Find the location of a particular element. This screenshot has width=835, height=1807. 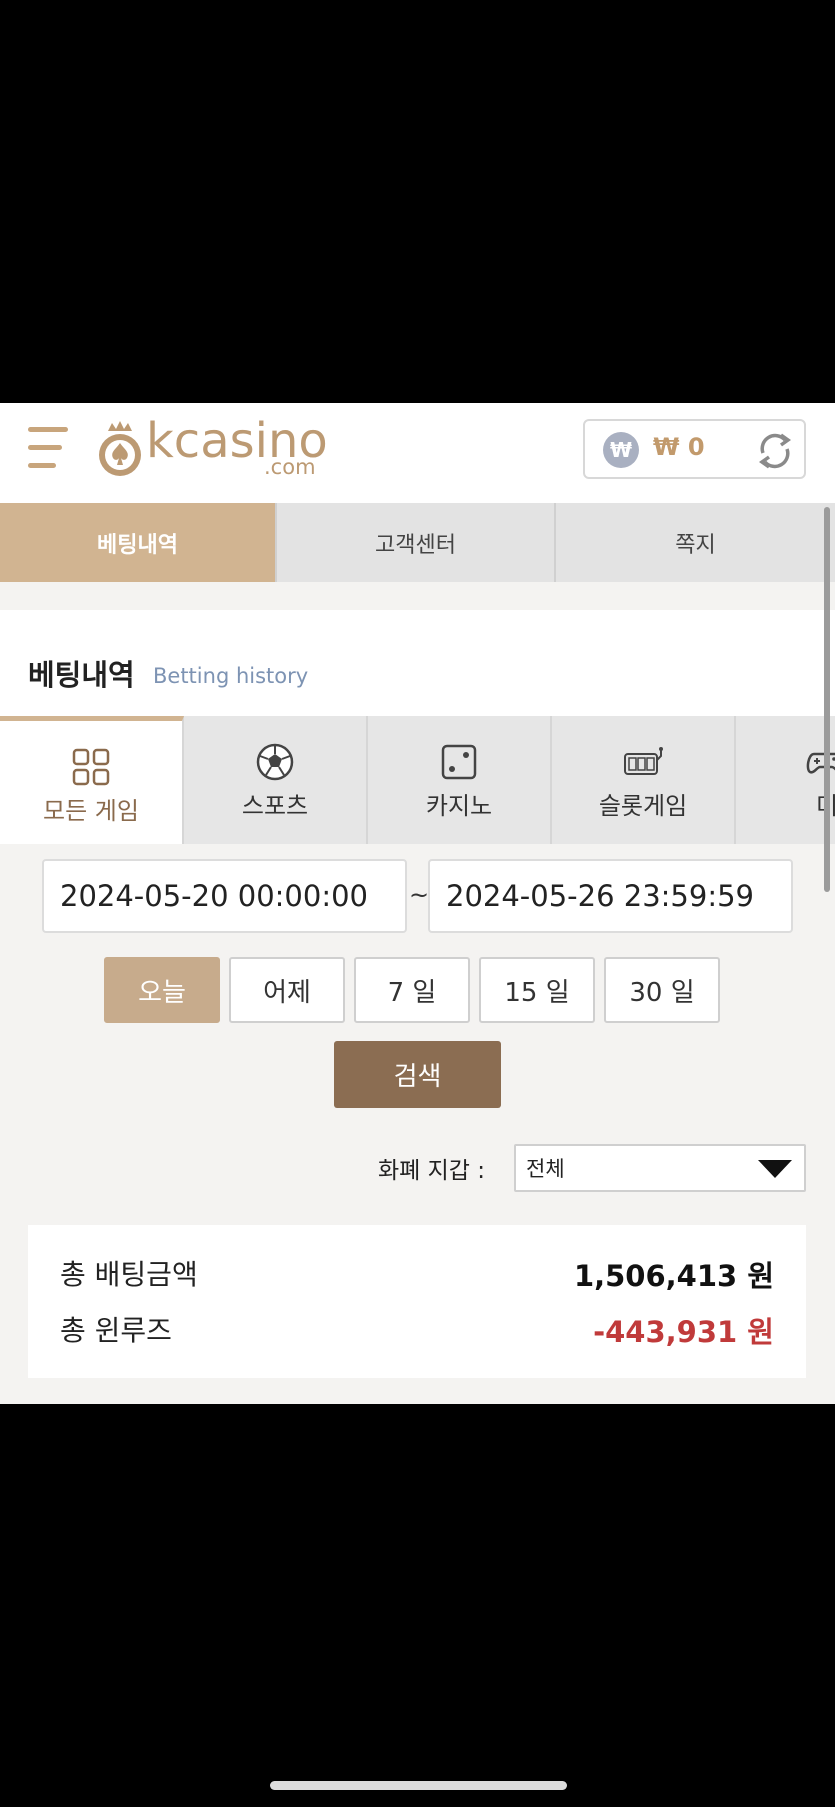

range-today-button: 오늘 is located at coordinates (162, 990).